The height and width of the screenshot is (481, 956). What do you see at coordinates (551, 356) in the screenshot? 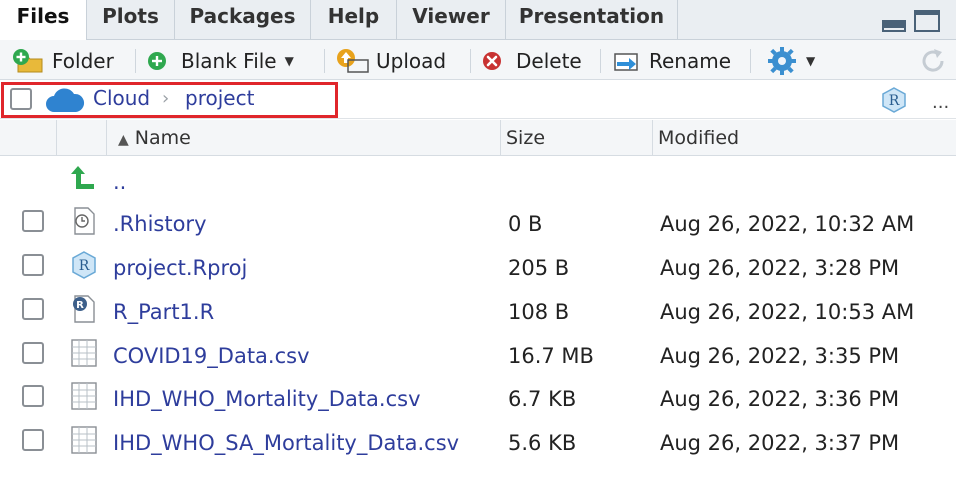
I see `file-size: 16.7 MB` at bounding box center [551, 356].